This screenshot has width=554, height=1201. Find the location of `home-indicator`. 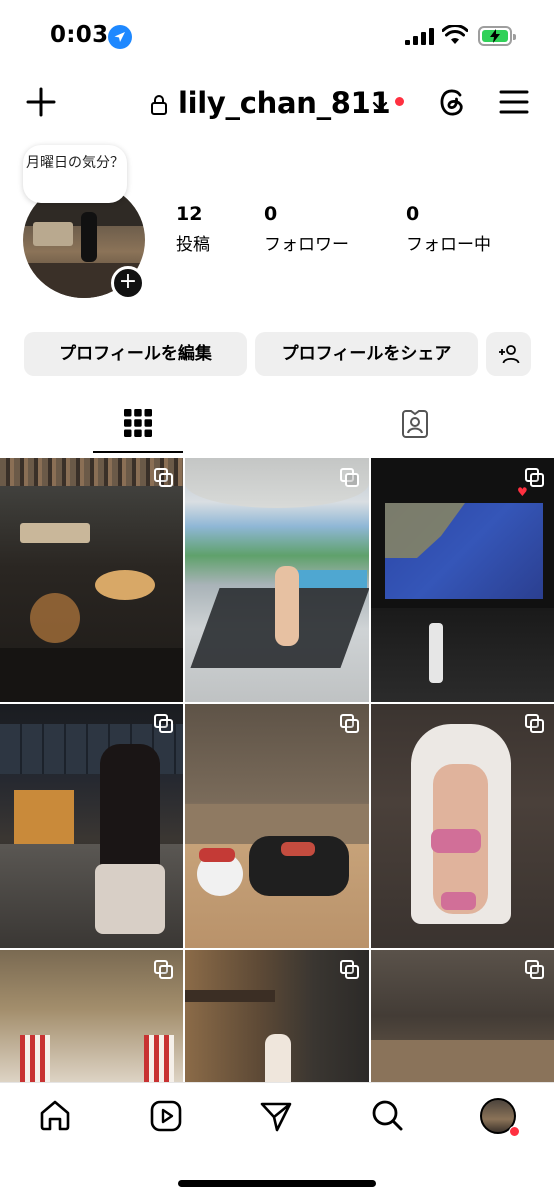

home-indicator is located at coordinates (277, 1183).